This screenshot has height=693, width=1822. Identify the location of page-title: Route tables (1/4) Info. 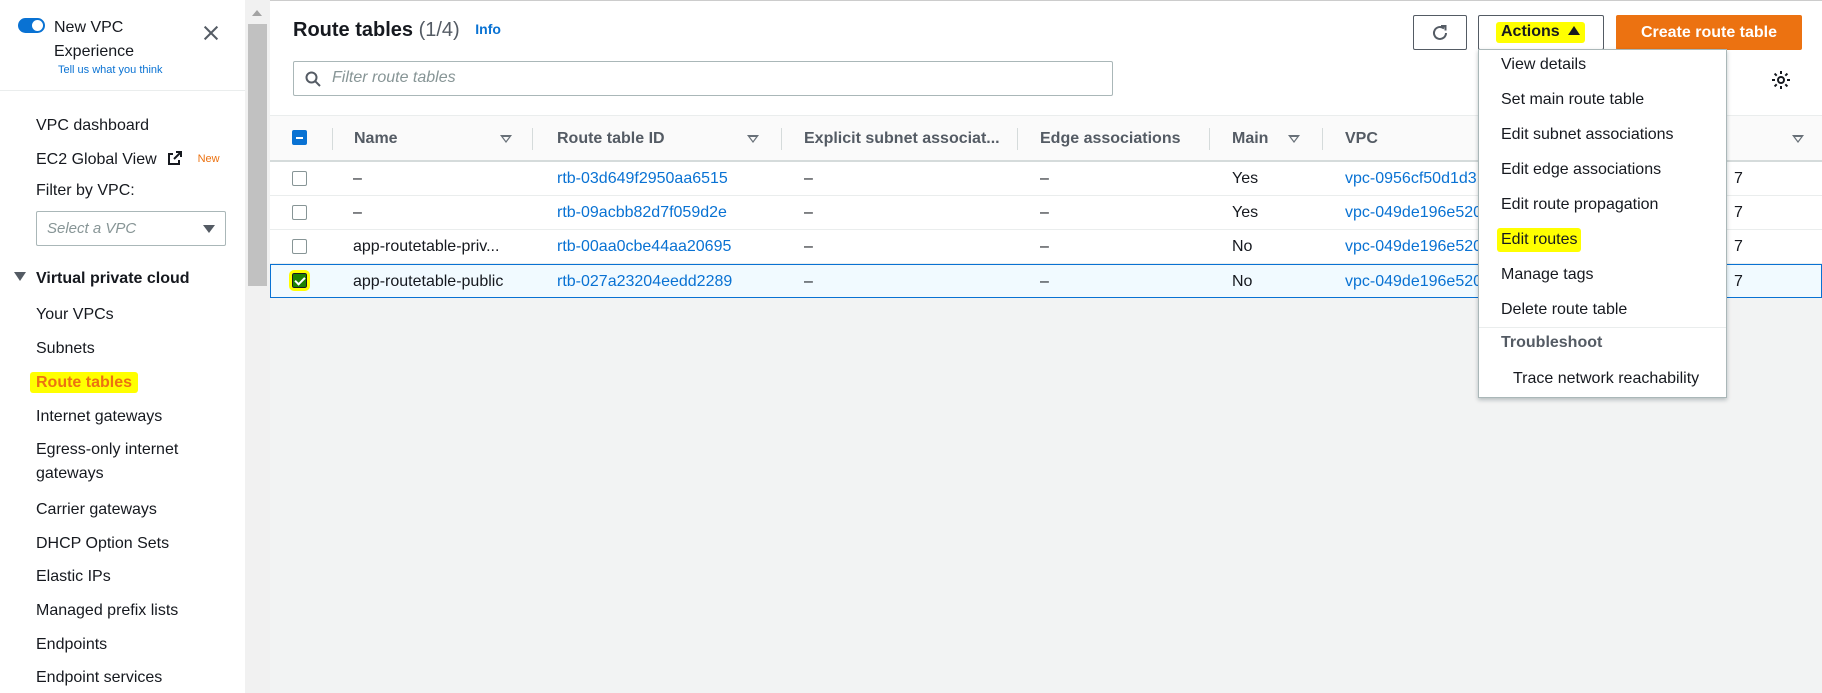
(397, 30).